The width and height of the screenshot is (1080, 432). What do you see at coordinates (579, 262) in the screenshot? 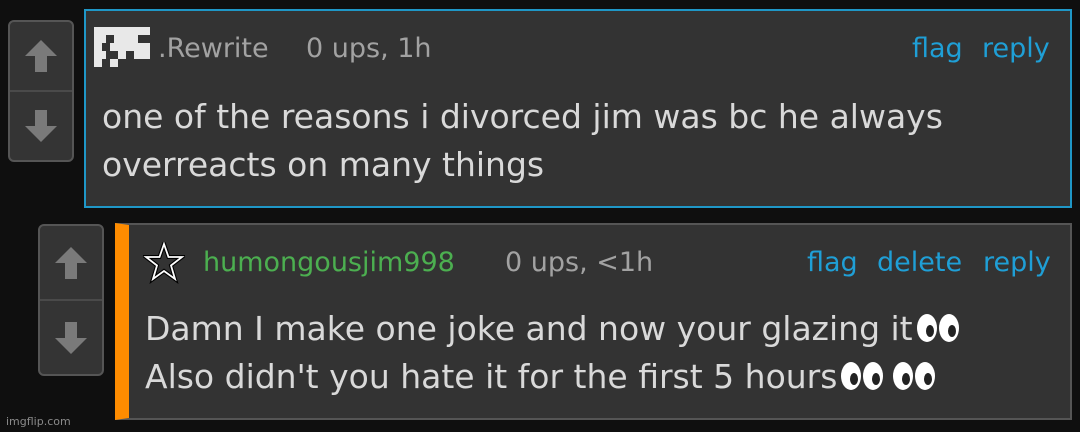
I see `vote-count-time: 0 ups, <1h` at bounding box center [579, 262].